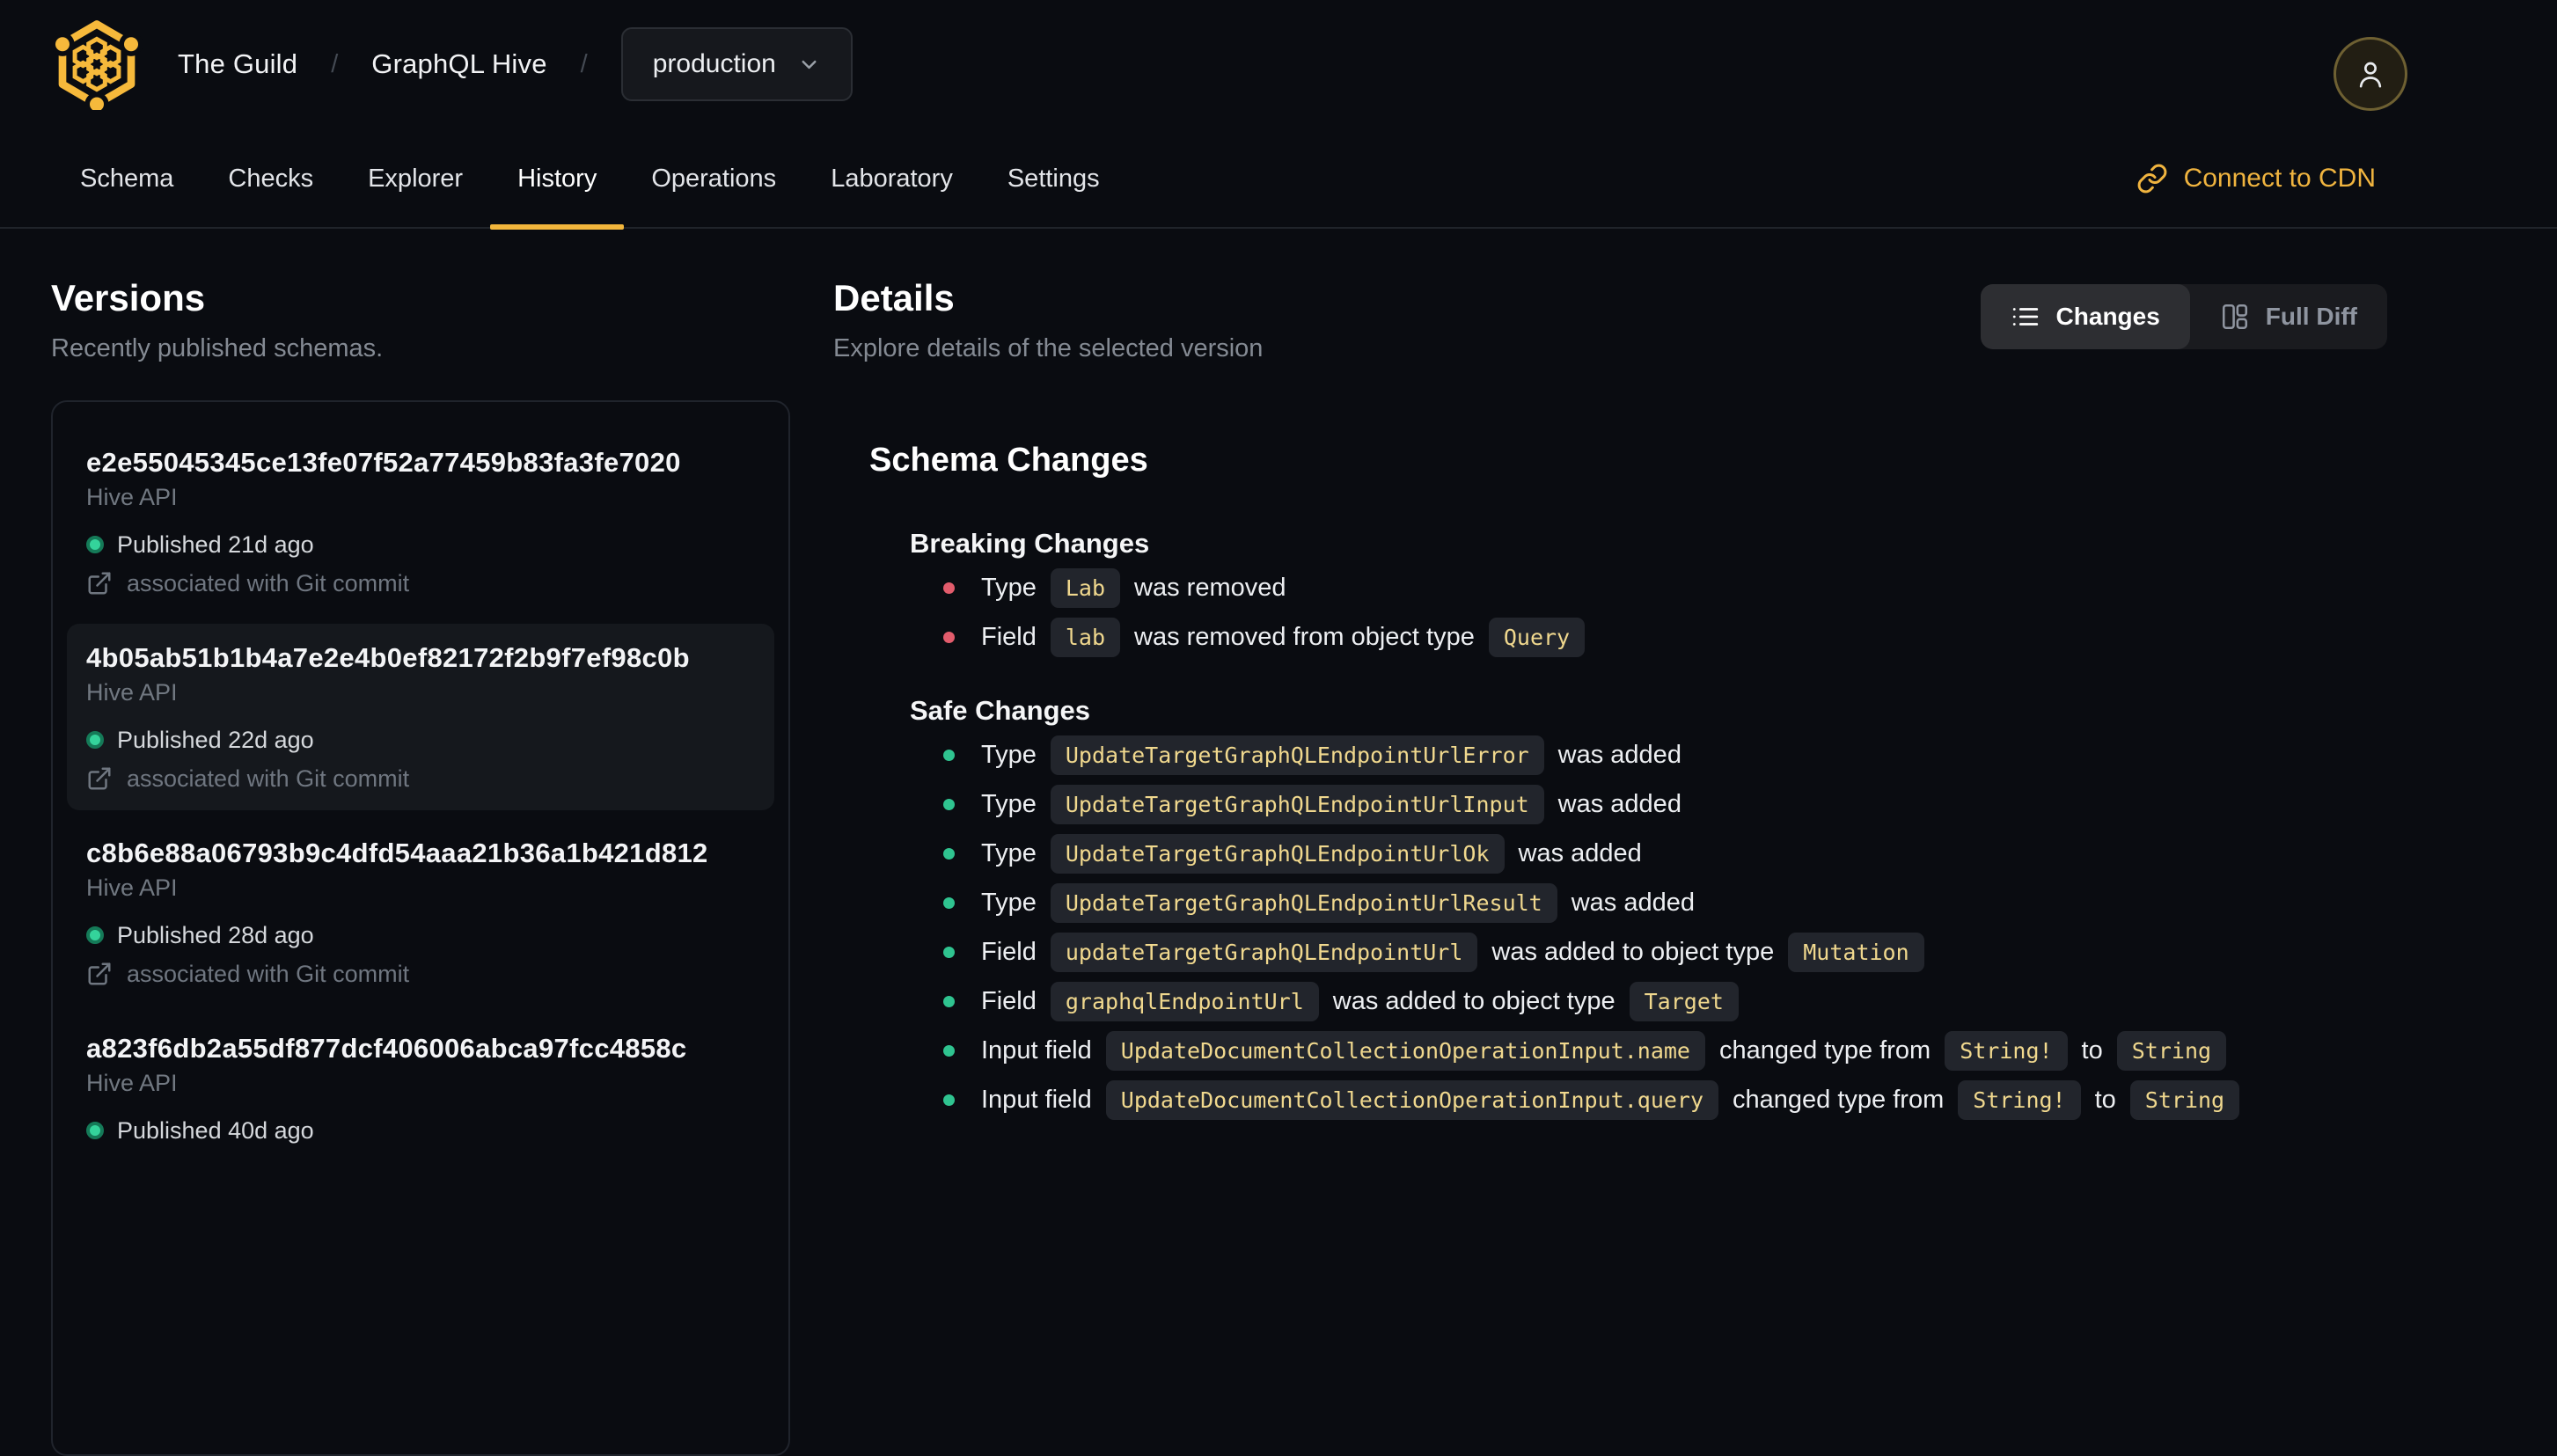  I want to click on toggle-changes-button: Changes, so click(2085, 316).